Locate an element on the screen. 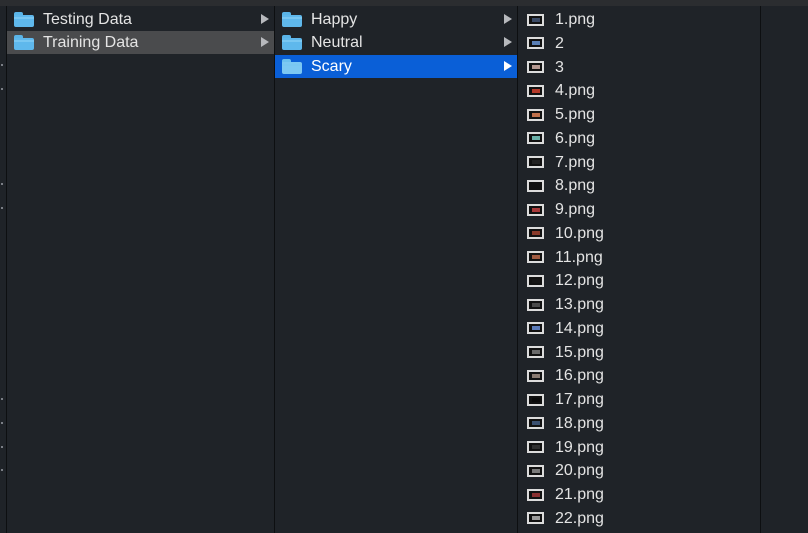  file-label: 20.png is located at coordinates (579, 471).